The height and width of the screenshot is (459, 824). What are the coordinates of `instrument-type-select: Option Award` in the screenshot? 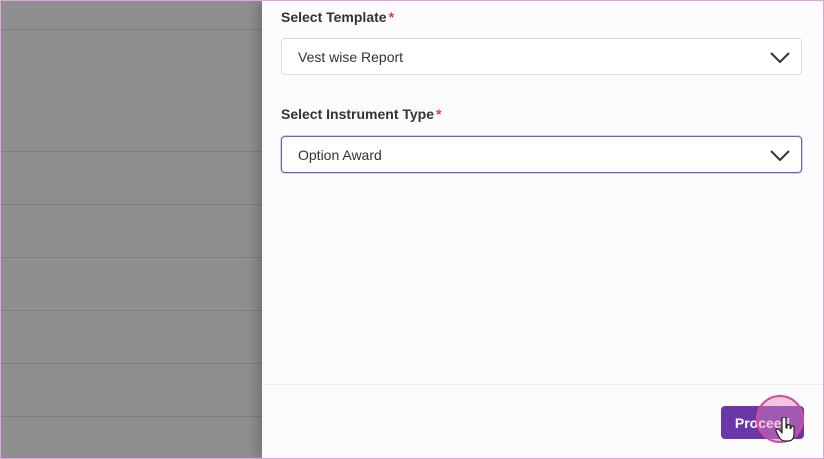 It's located at (541, 154).